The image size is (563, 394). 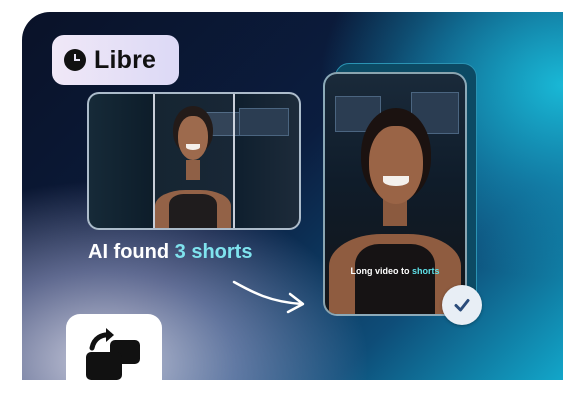 I want to click on repurpose-app-icon, so click(x=114, y=354).